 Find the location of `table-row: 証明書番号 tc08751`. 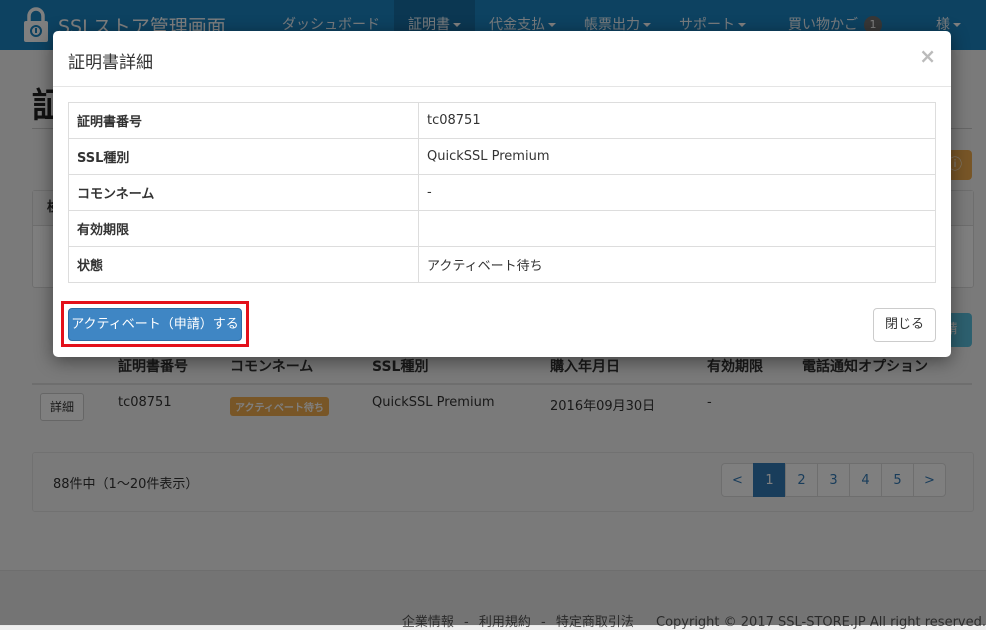

table-row: 証明書番号 tc08751 is located at coordinates (502, 120).